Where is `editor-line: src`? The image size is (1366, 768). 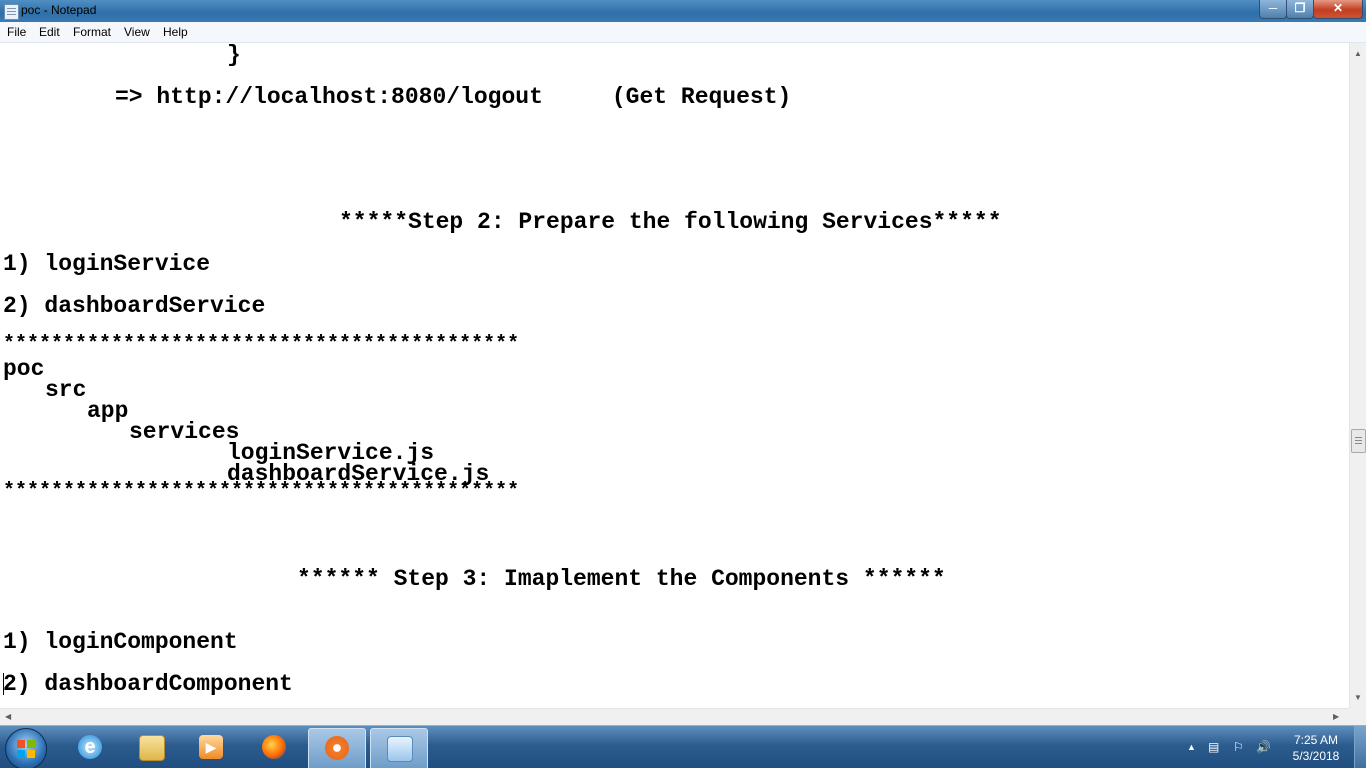
editor-line: src is located at coordinates (66, 390).